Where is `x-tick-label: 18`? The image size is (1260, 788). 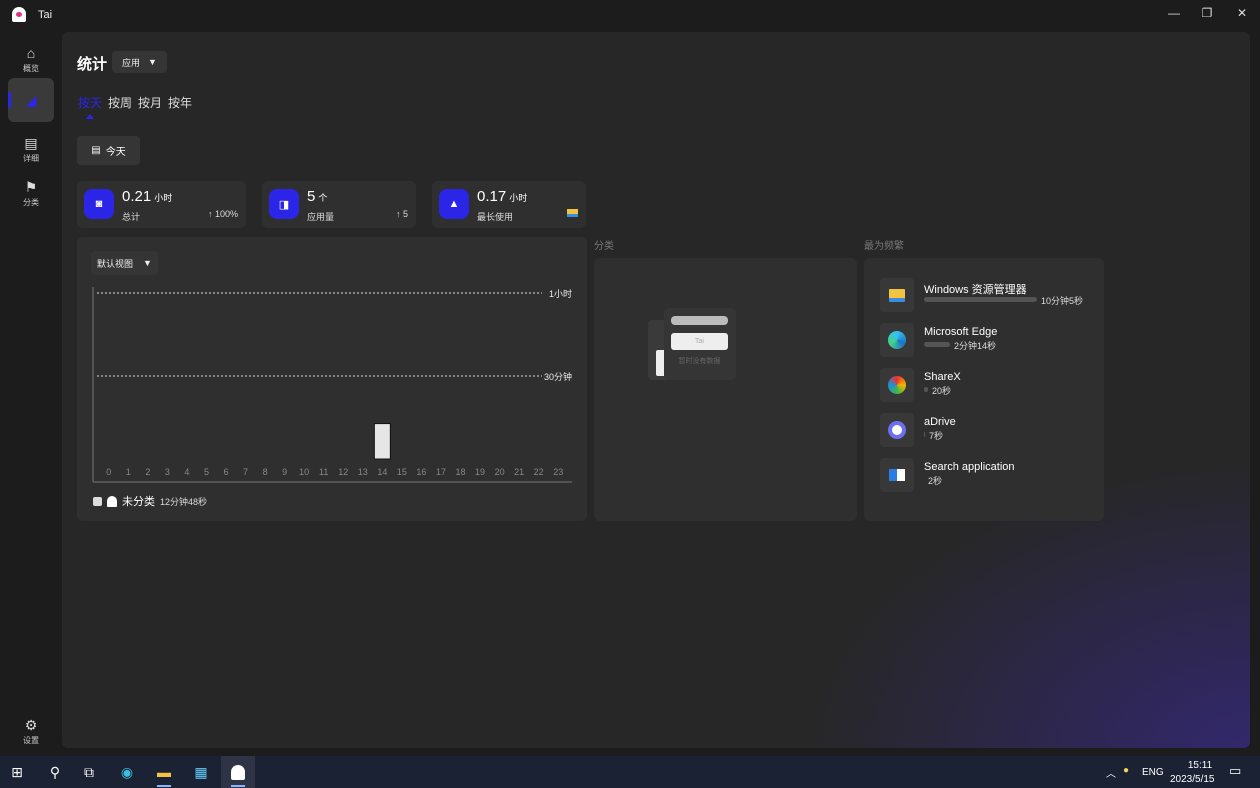 x-tick-label: 18 is located at coordinates (461, 472).